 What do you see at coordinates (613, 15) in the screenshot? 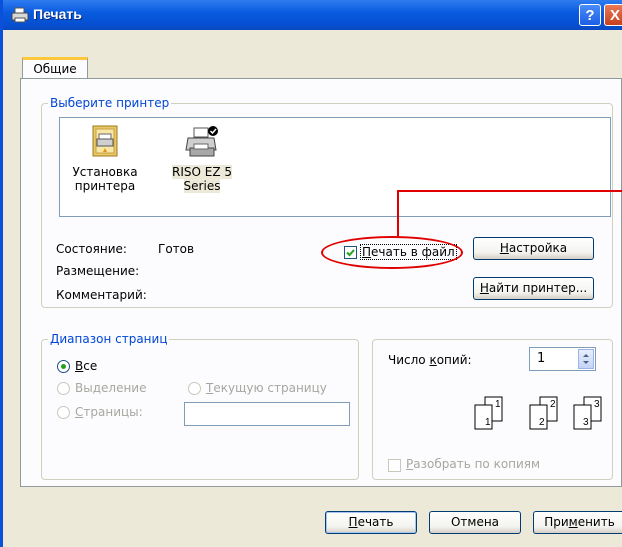
I see `close-button: X` at bounding box center [613, 15].